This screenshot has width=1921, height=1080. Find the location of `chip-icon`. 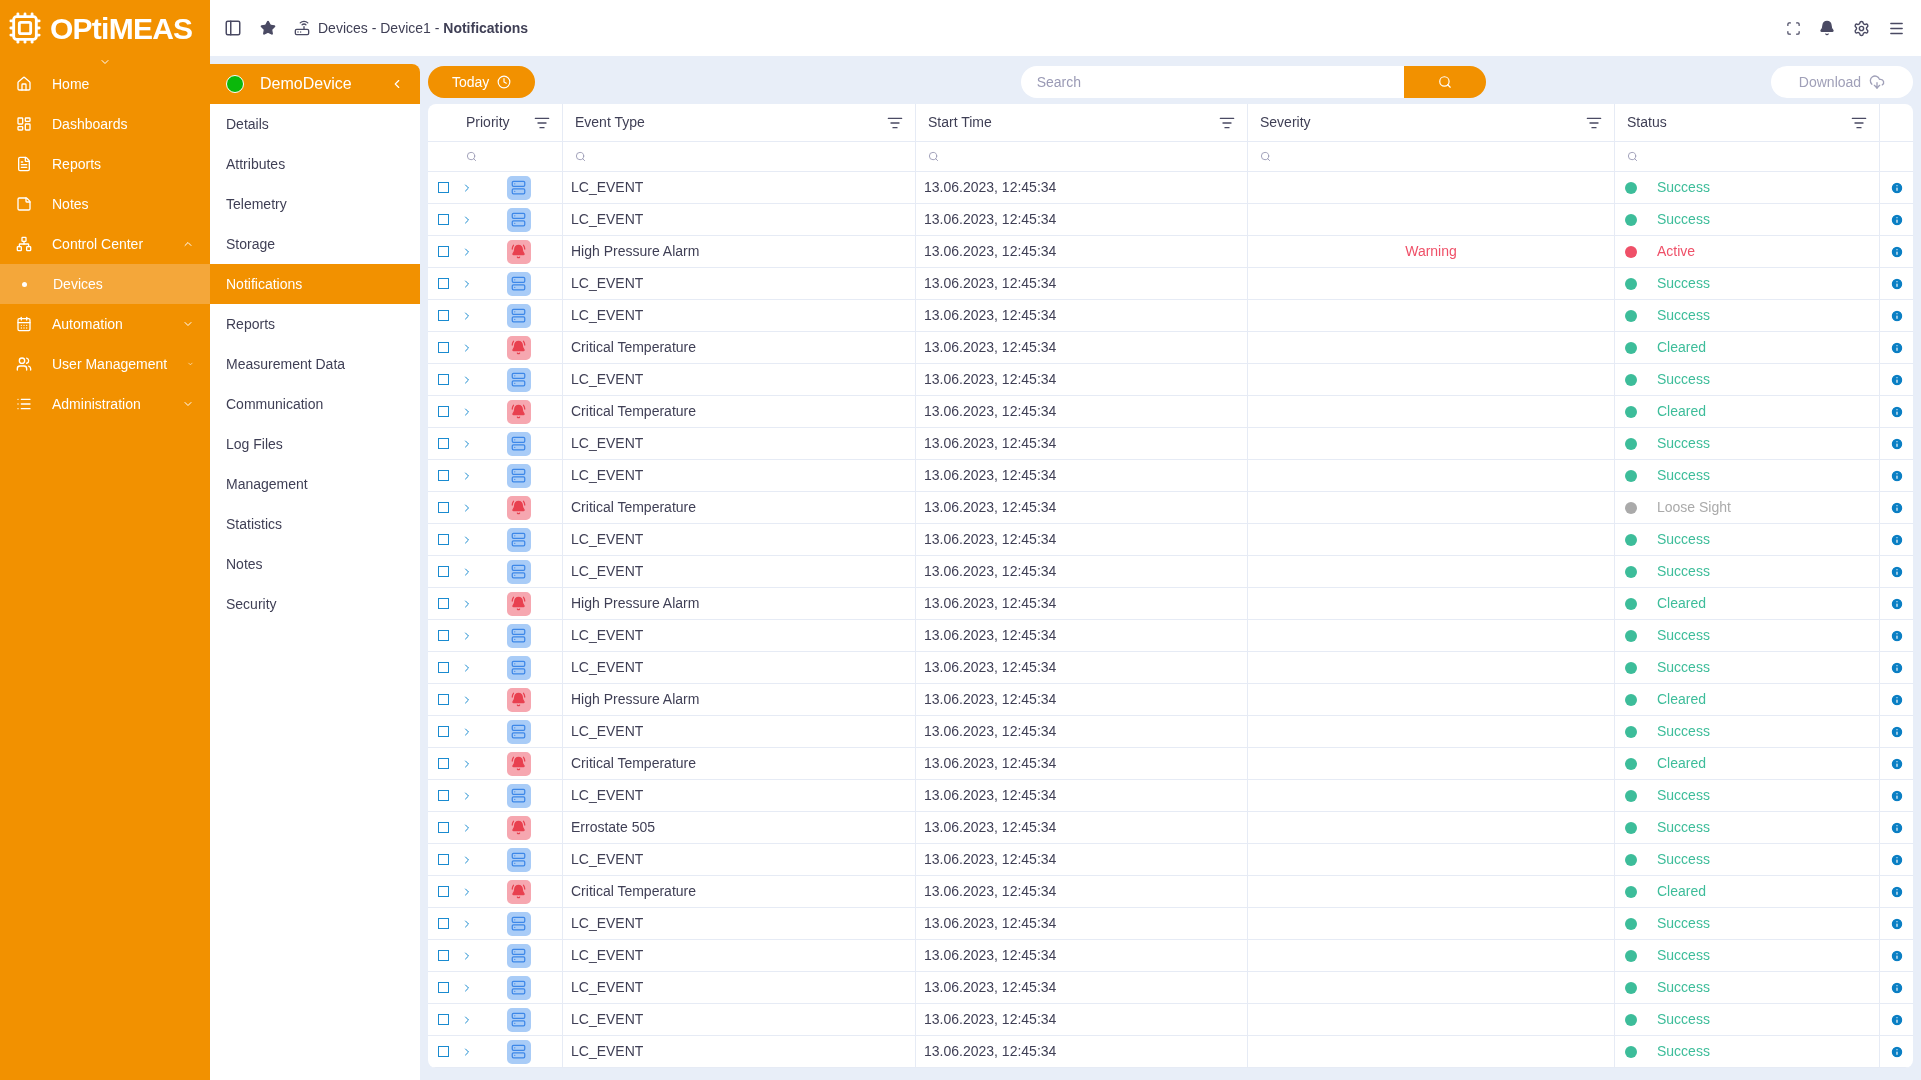

chip-icon is located at coordinates (25, 28).